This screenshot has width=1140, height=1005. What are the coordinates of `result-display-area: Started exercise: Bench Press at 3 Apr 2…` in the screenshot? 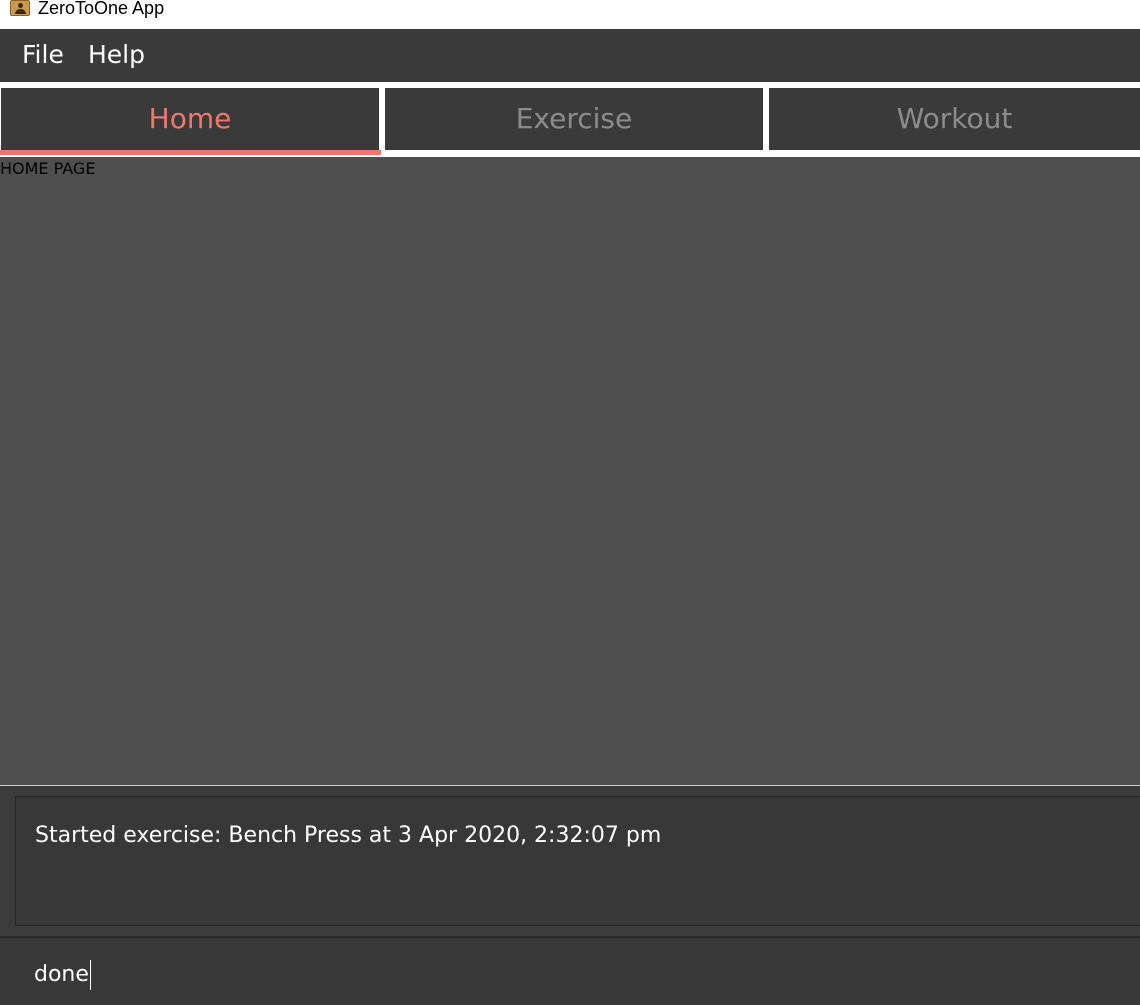 It's located at (570, 861).